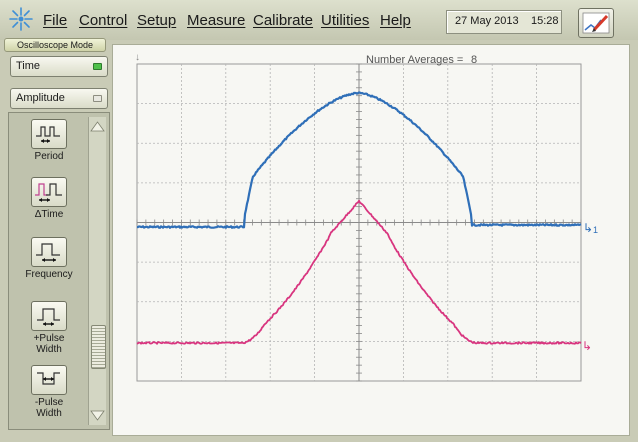 This screenshot has width=638, height=442. I want to click on channel1-marker-label: 1, so click(595, 230).